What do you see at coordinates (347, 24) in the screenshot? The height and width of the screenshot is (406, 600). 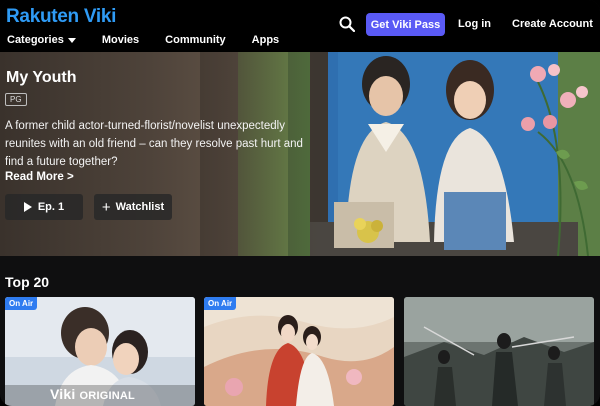 I see `search-icon` at bounding box center [347, 24].